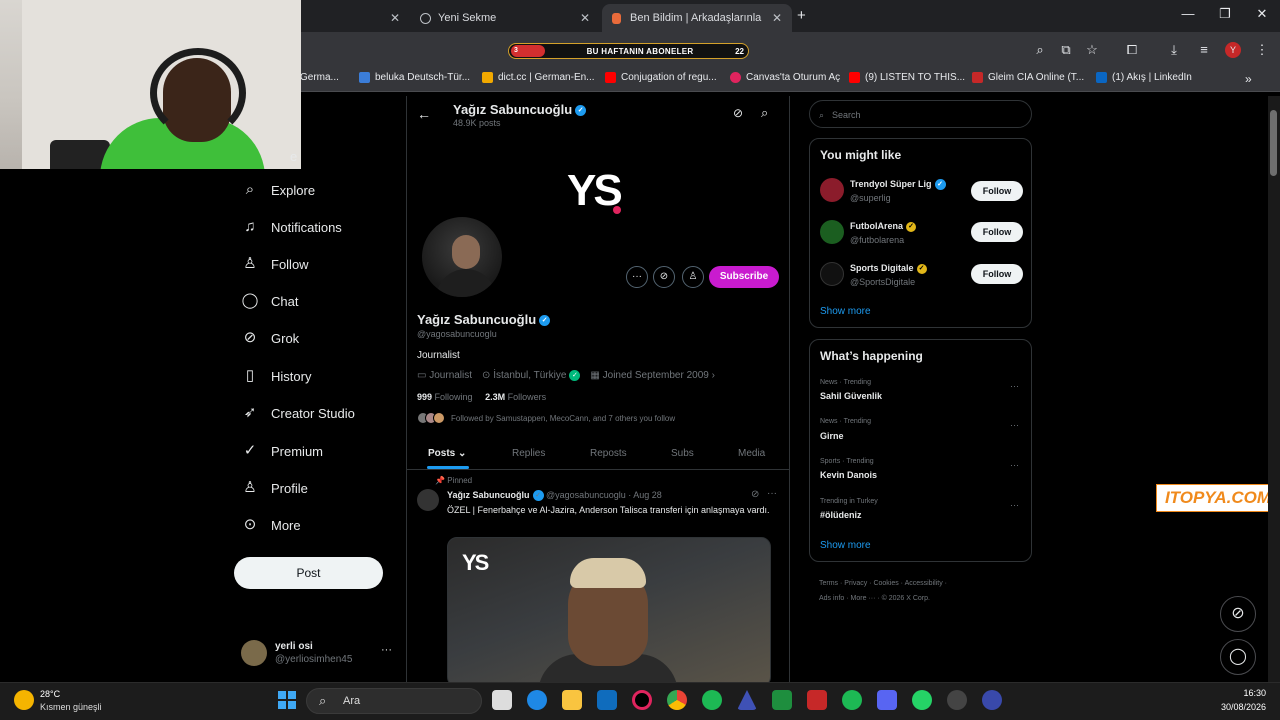 This screenshot has width=1280, height=720. What do you see at coordinates (832, 436) in the screenshot?
I see `trend-topic: Girne` at bounding box center [832, 436].